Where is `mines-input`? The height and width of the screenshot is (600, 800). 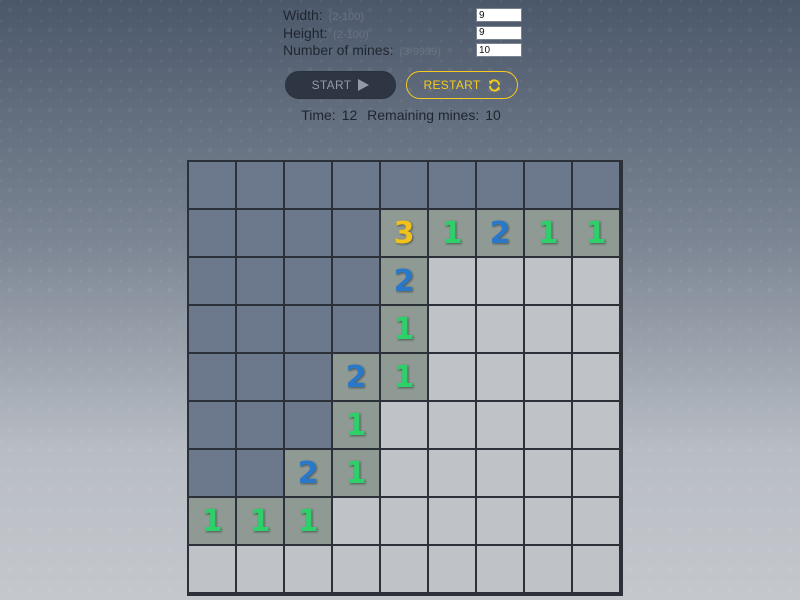 mines-input is located at coordinates (499, 50).